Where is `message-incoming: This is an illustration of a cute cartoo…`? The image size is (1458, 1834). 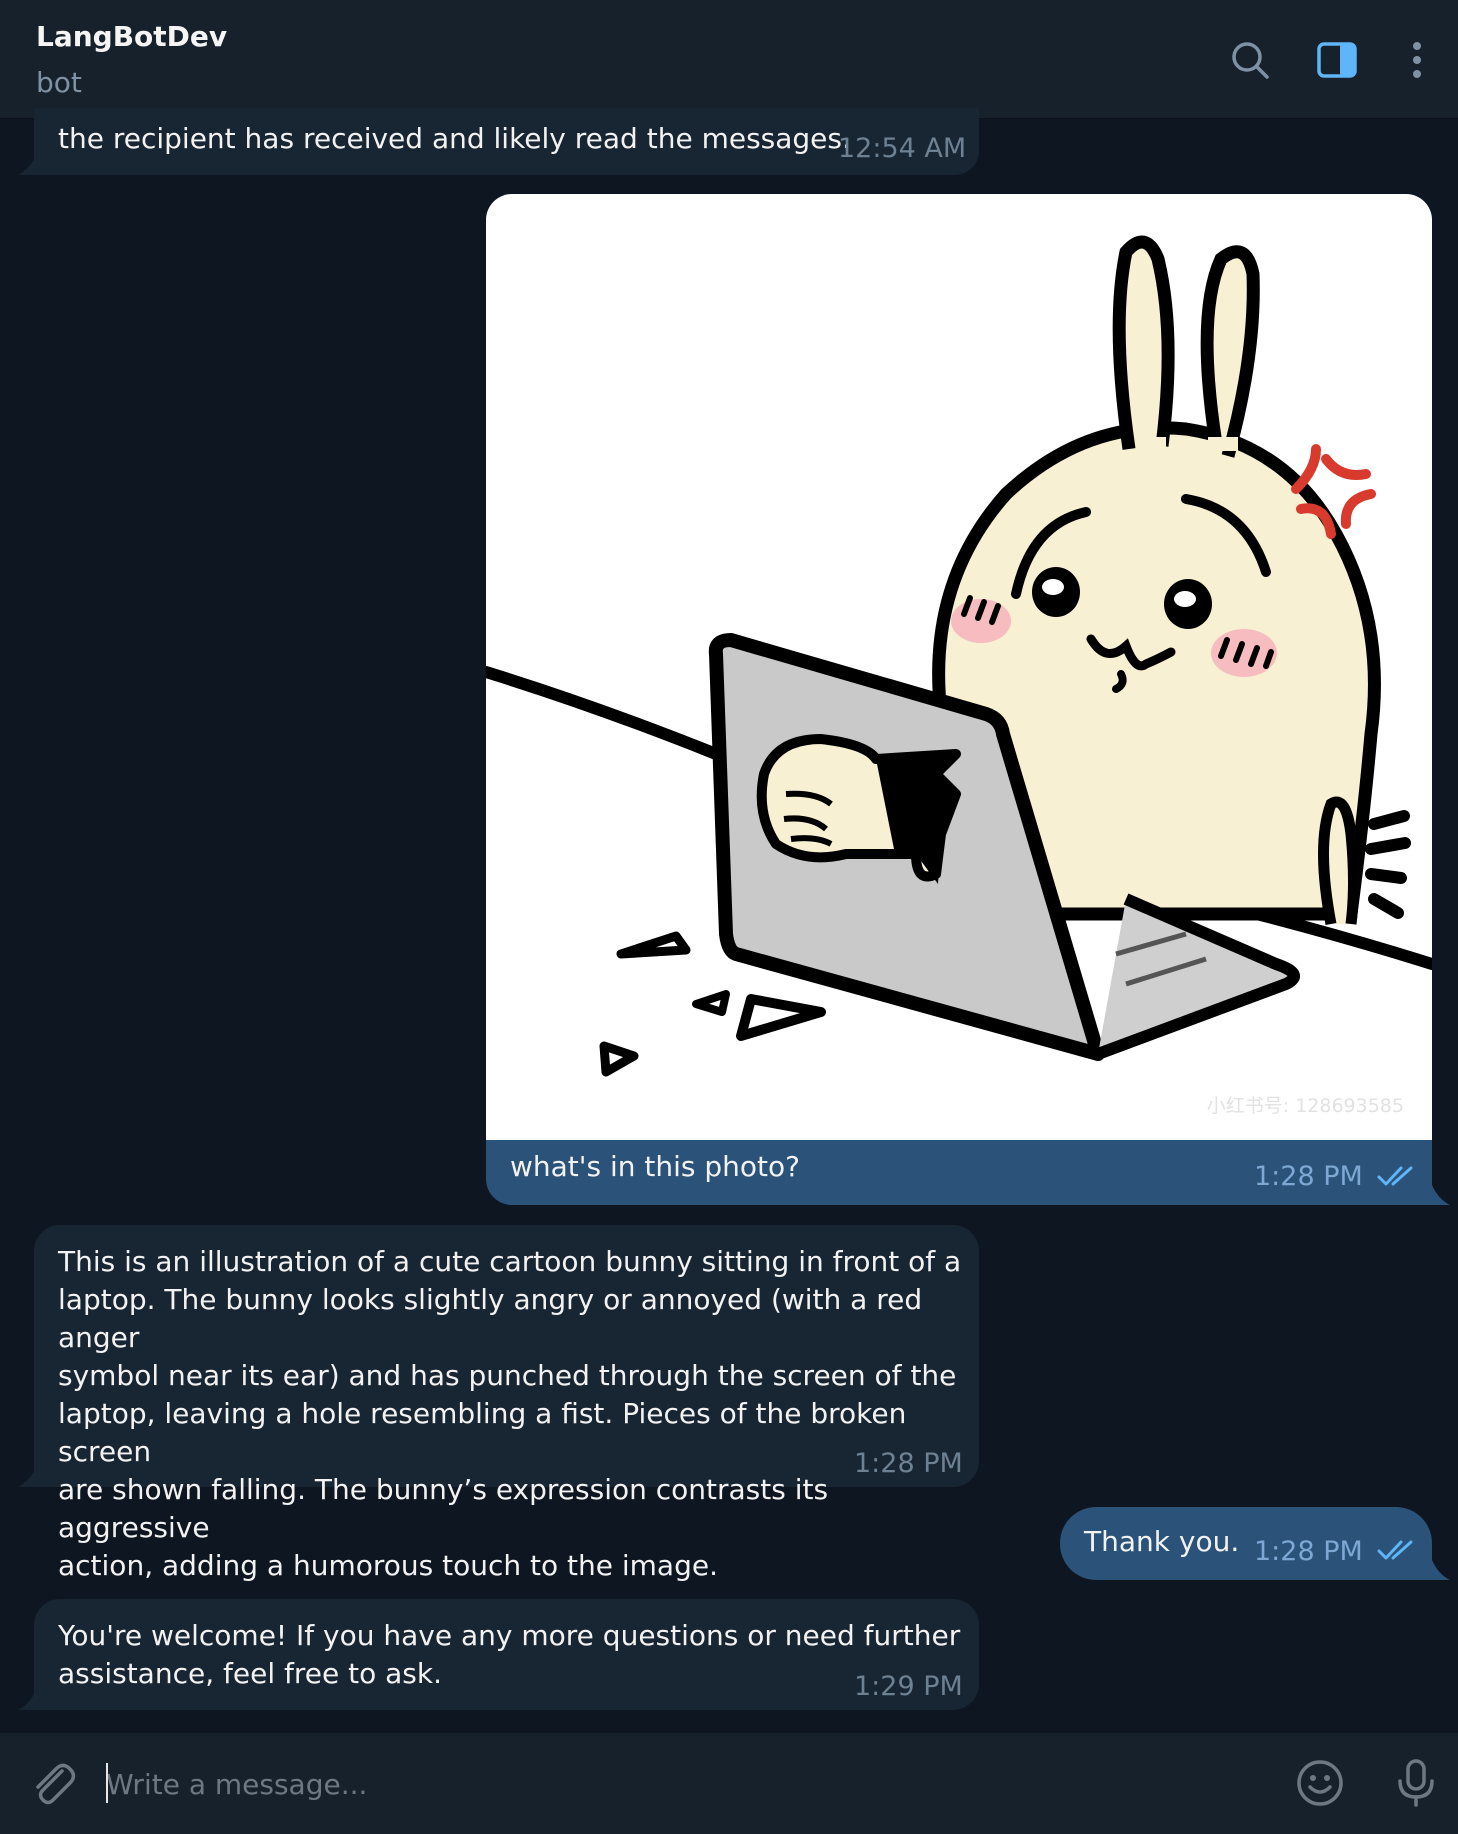
message-incoming: This is an illustration of a cute cartoo… is located at coordinates (506, 1403).